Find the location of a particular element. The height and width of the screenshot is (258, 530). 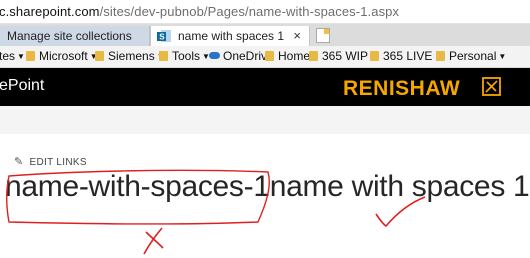

favorite-label: 365 LIVE is located at coordinates (408, 56).